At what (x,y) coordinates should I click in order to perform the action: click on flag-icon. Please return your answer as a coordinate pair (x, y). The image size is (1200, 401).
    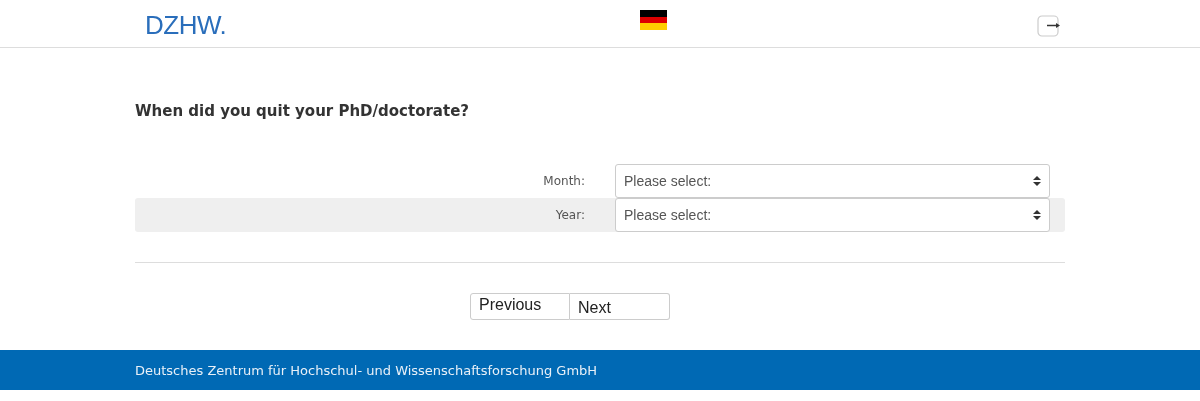
    Looking at the image, I should click on (653, 20).